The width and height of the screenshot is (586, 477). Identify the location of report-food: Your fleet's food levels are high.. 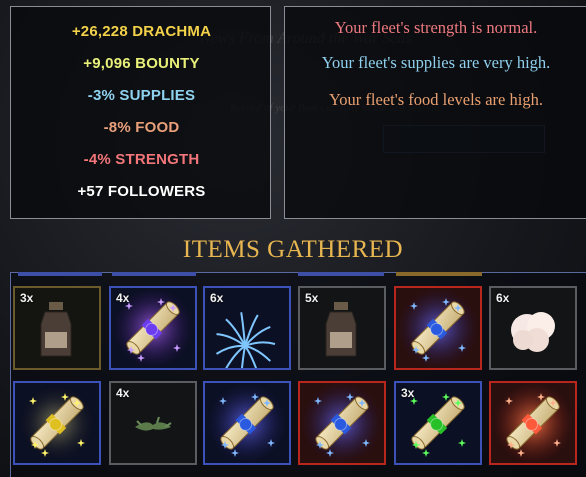
(436, 99).